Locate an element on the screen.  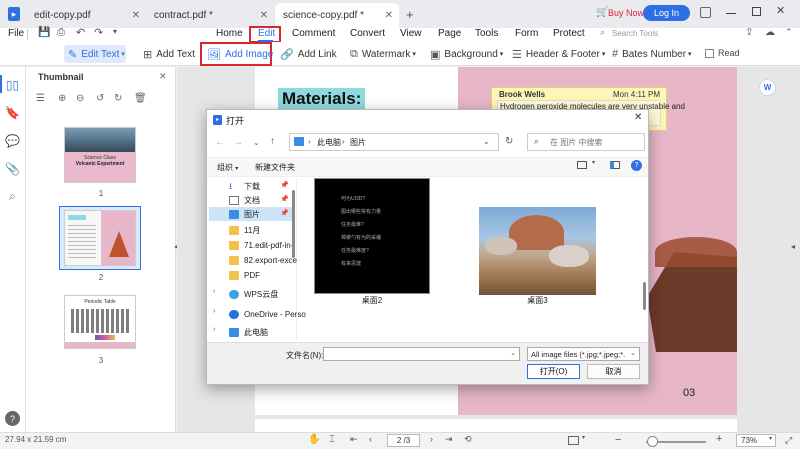
cloud-sync-icon: ☁ is located at coordinates (770, 33).